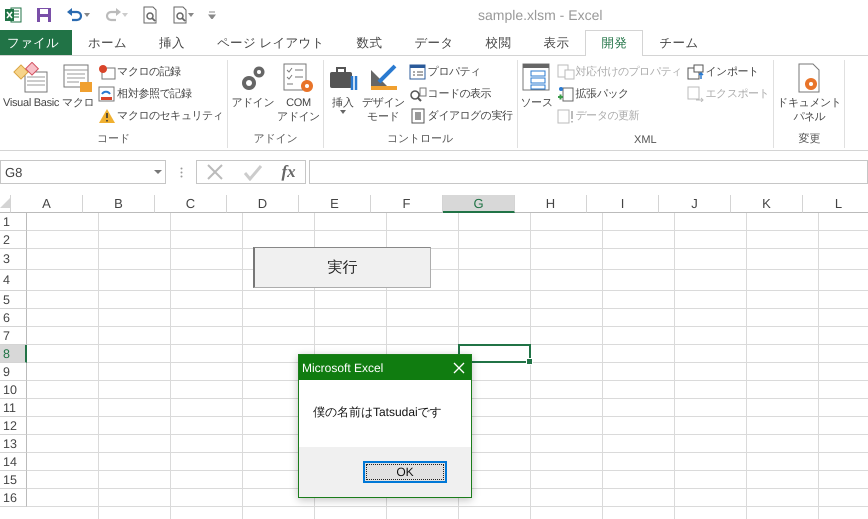  Describe the element at coordinates (13, 426) in the screenshot. I see `row-header: 12` at that location.